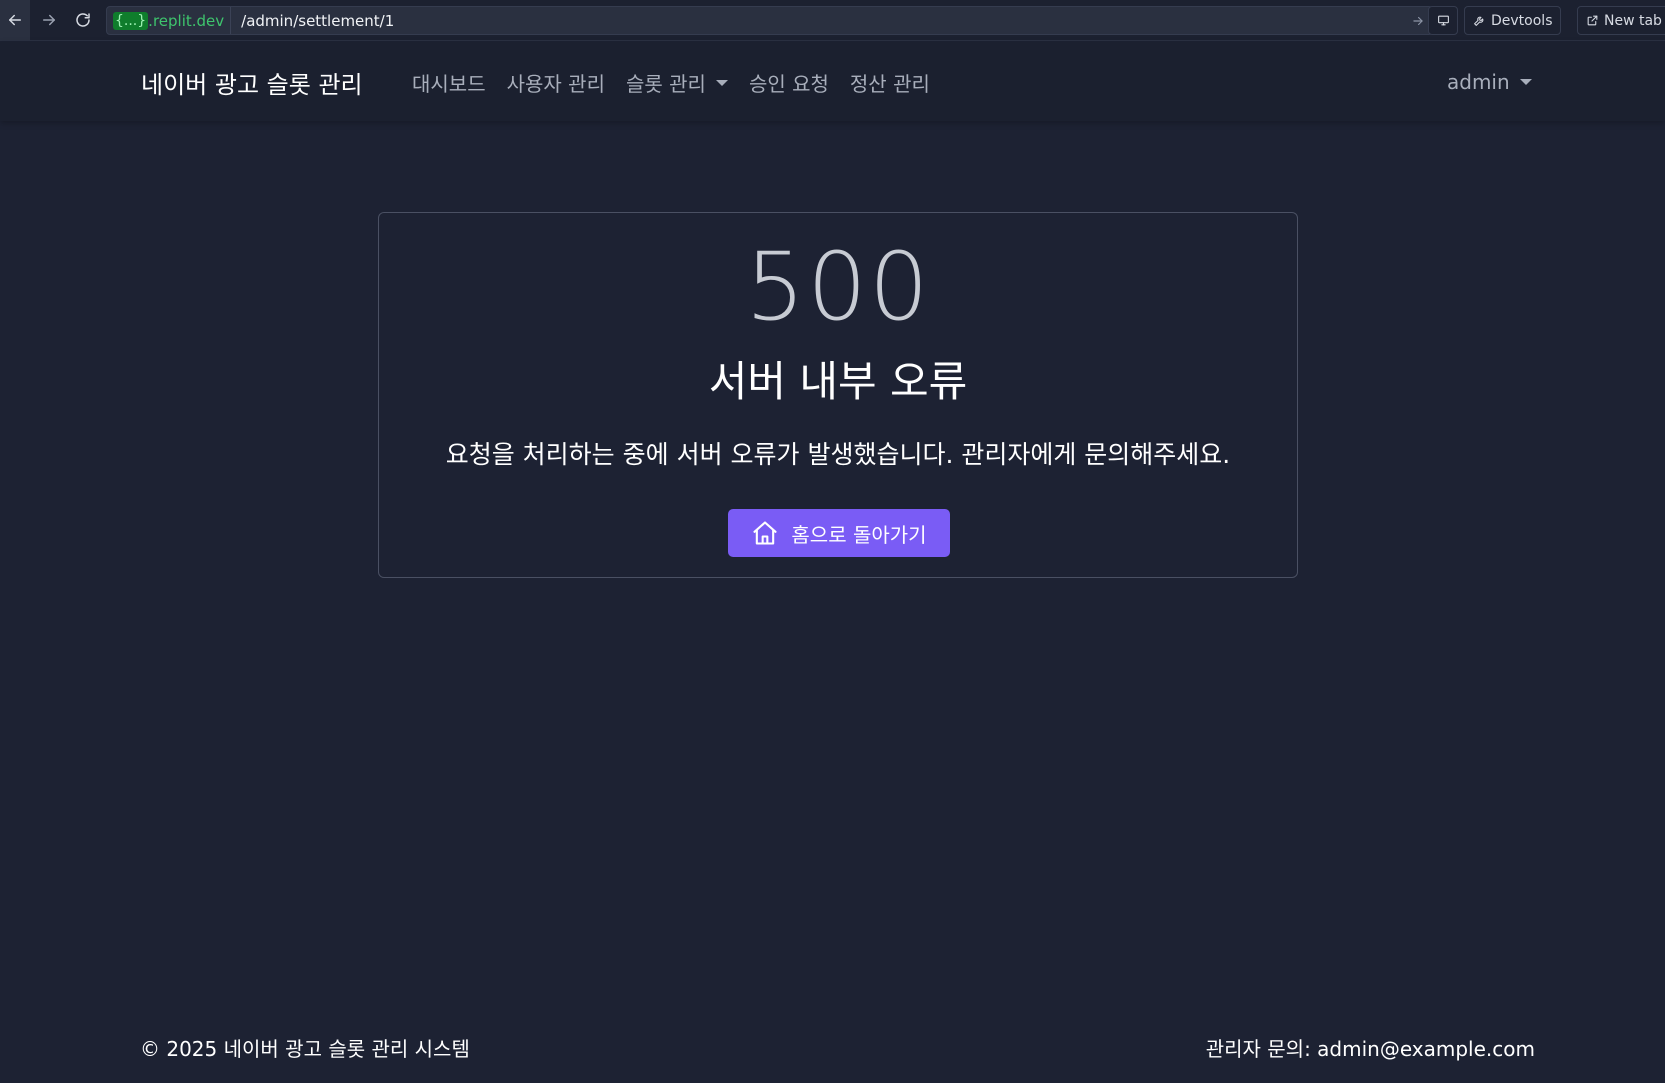 The image size is (1665, 1083). I want to click on footer-contact-email: admin@example.com, so click(1426, 1049).